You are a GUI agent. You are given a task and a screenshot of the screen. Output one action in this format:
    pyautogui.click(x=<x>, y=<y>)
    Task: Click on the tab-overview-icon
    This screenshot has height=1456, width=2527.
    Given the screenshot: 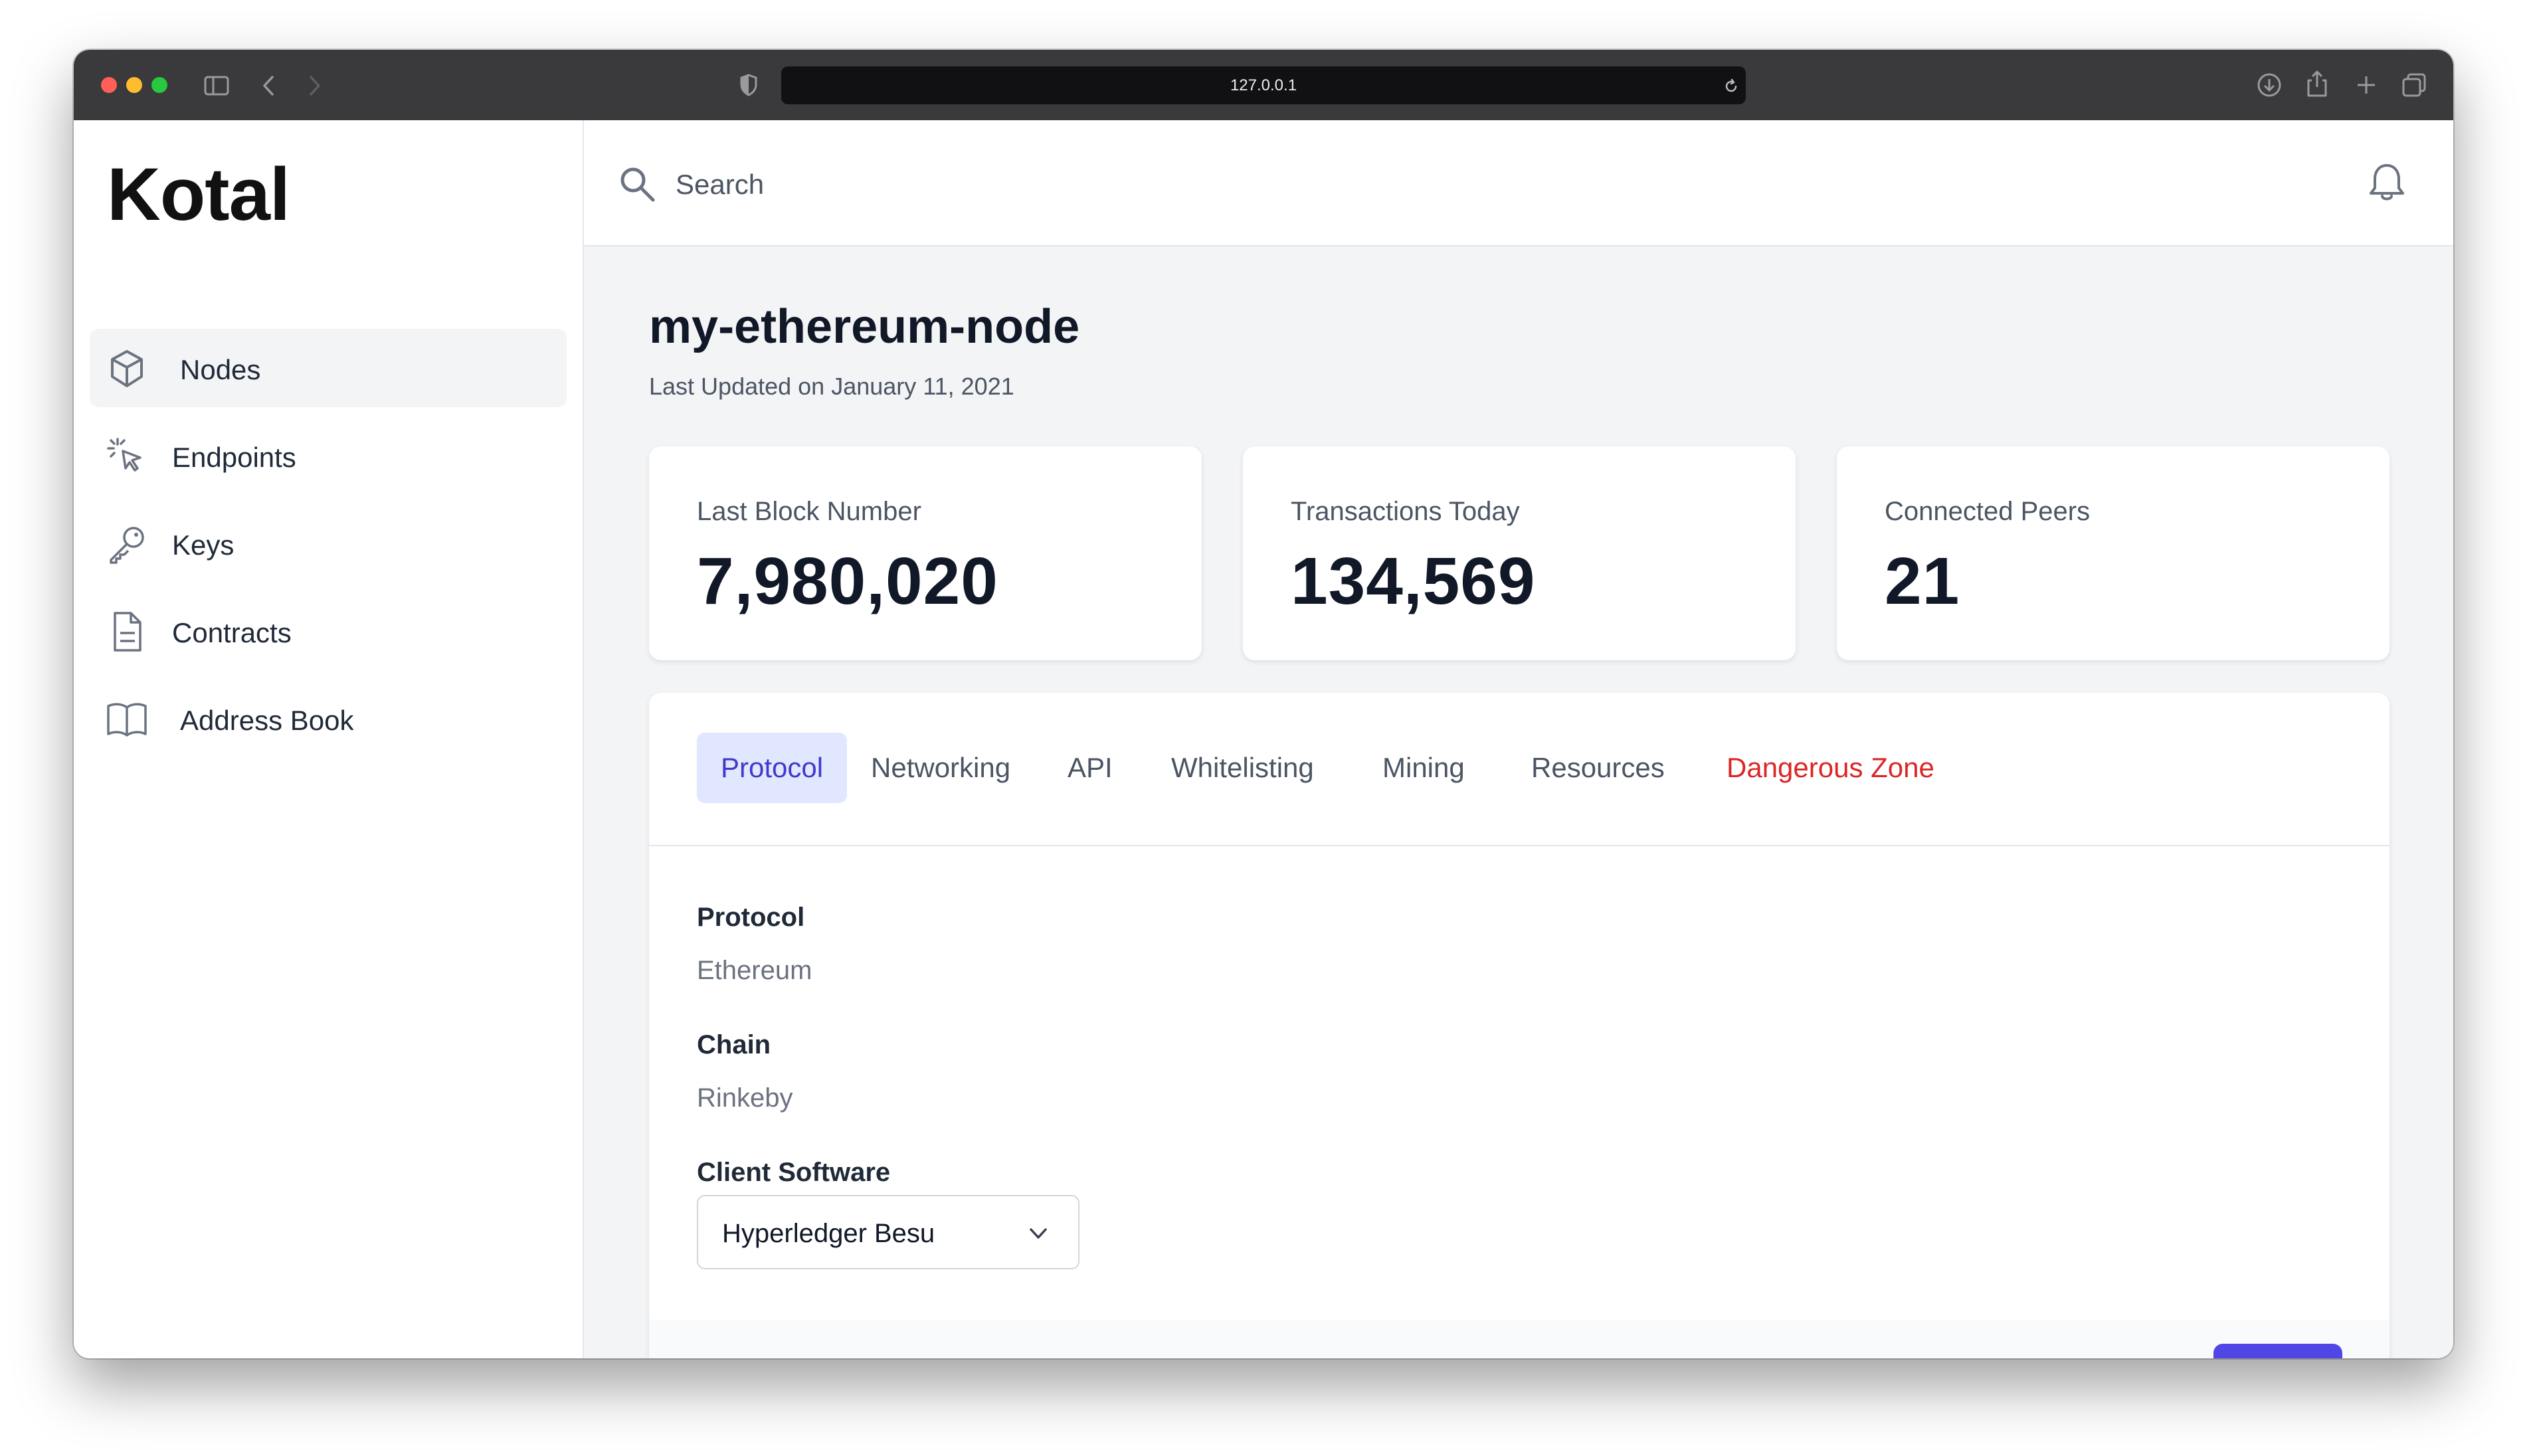 What is the action you would take?
    pyautogui.click(x=2414, y=85)
    